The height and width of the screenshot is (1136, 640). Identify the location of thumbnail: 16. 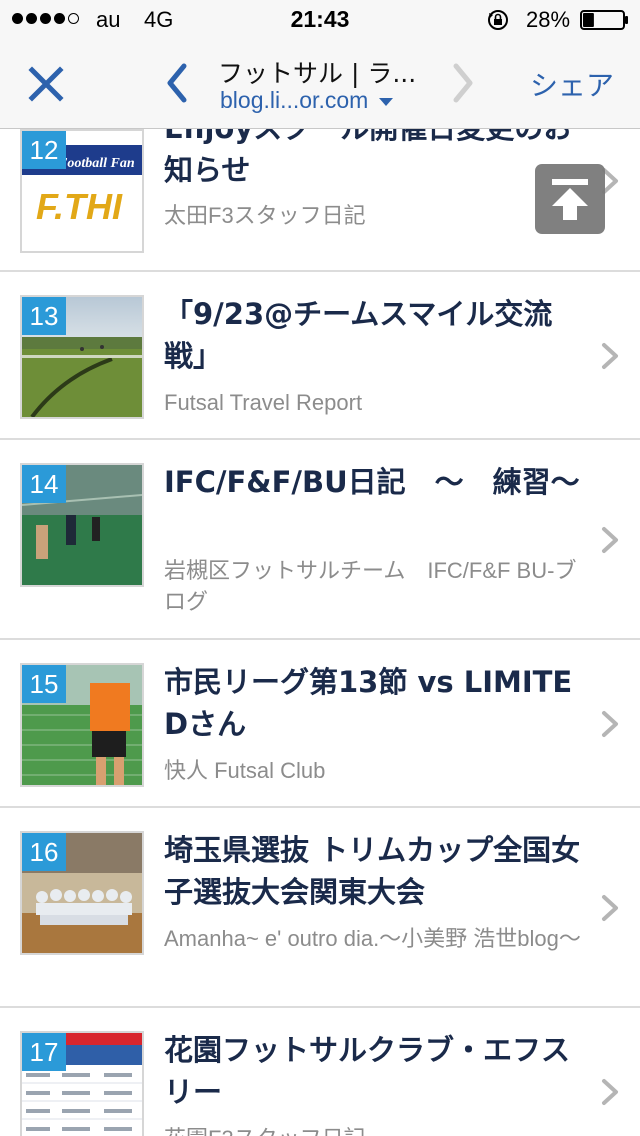
(82, 893).